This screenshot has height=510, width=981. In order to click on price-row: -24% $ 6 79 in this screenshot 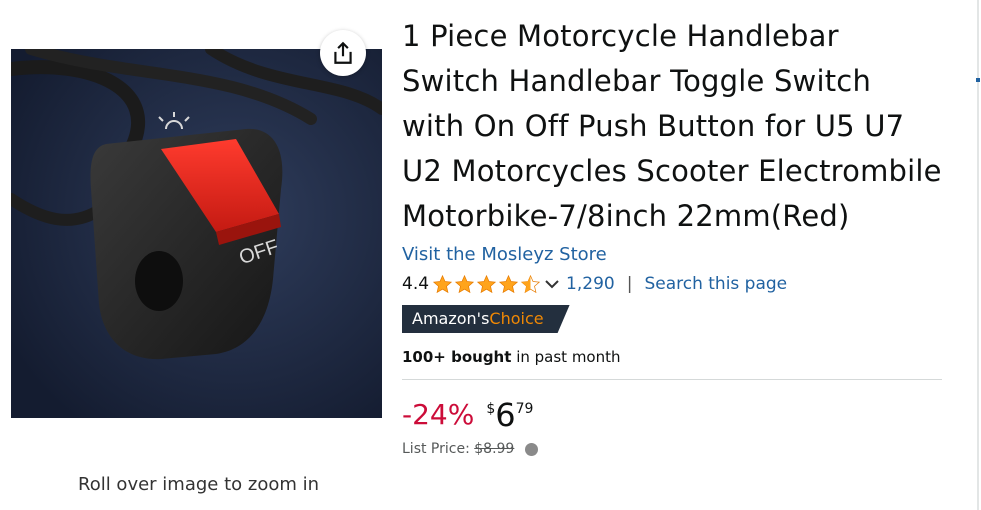, I will do `click(672, 415)`.